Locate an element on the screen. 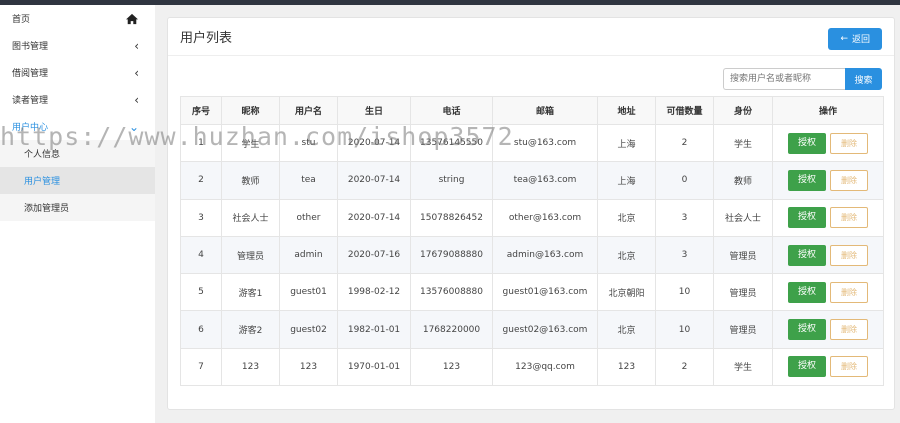 This screenshot has height=423, width=900. cell-id: 5 is located at coordinates (201, 292).